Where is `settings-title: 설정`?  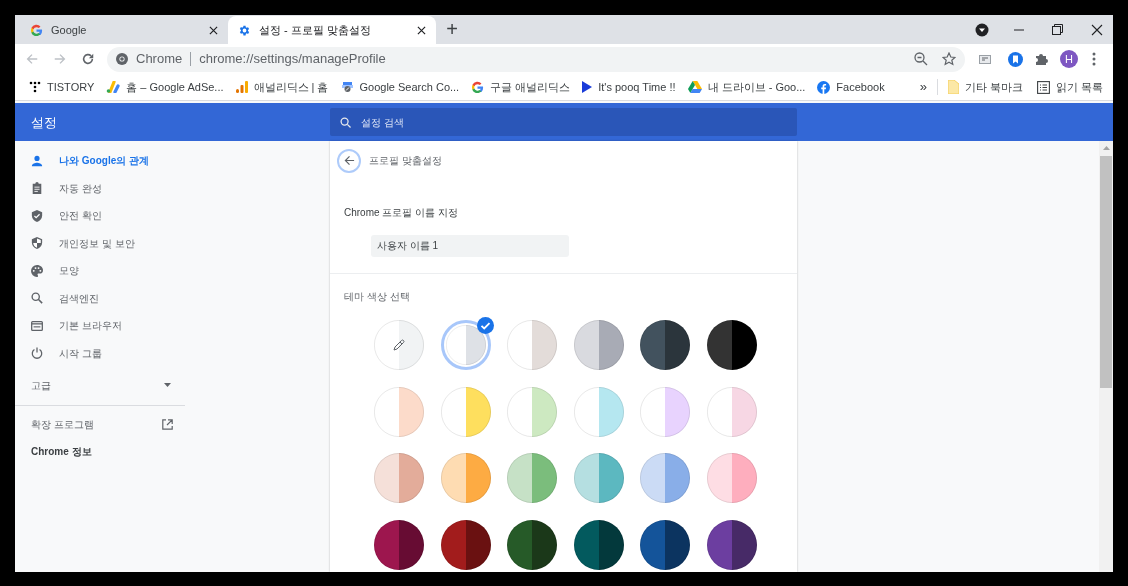 settings-title: 설정 is located at coordinates (44, 122).